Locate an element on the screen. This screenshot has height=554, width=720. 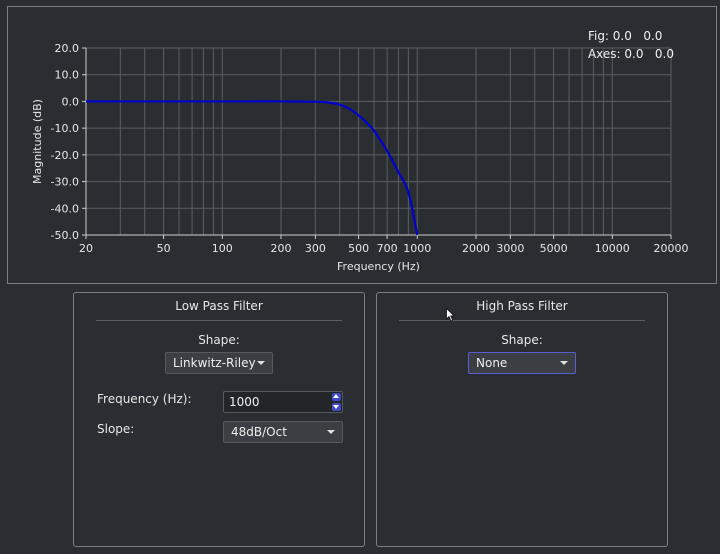
frequency-spin-buttons is located at coordinates (336, 402).